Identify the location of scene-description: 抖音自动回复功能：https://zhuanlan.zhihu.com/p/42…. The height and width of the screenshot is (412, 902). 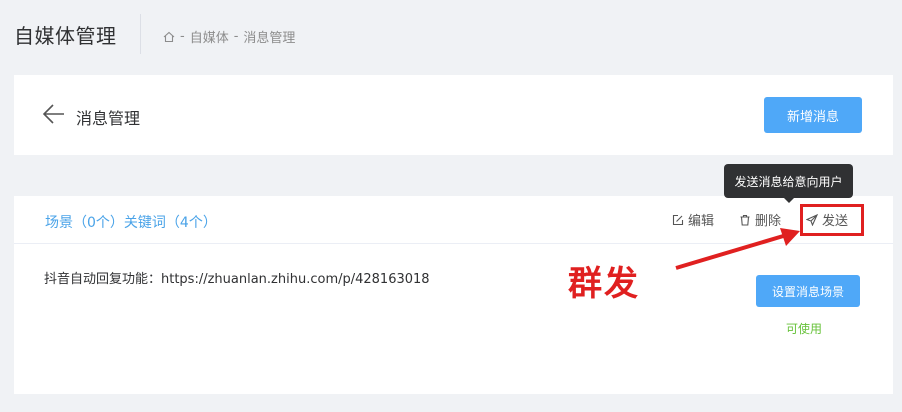
(237, 279).